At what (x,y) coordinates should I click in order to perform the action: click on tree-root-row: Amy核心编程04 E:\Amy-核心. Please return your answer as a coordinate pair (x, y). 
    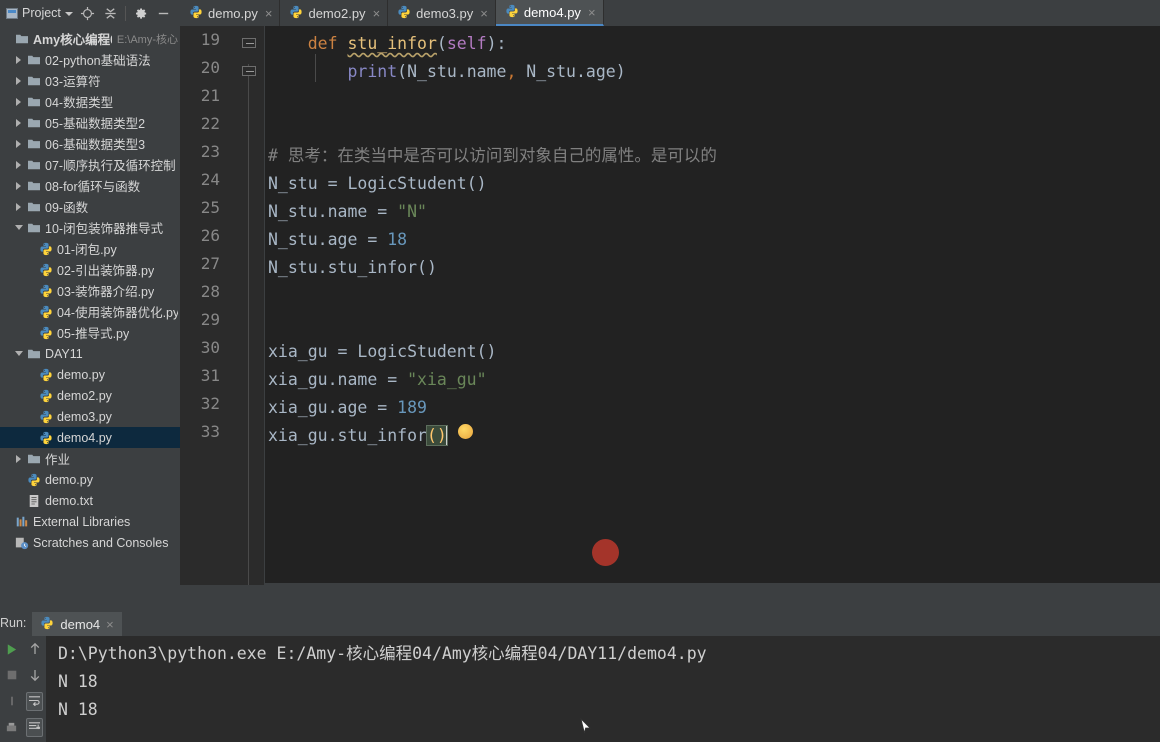
    Looking at the image, I should click on (90, 38).